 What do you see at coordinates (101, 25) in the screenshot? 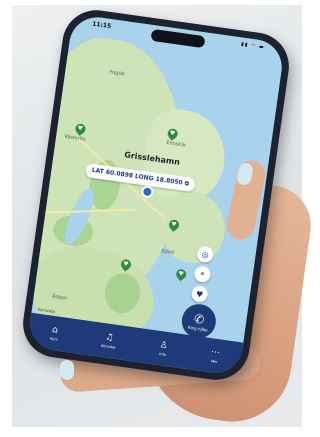
I see `status-time: 11:15` at bounding box center [101, 25].